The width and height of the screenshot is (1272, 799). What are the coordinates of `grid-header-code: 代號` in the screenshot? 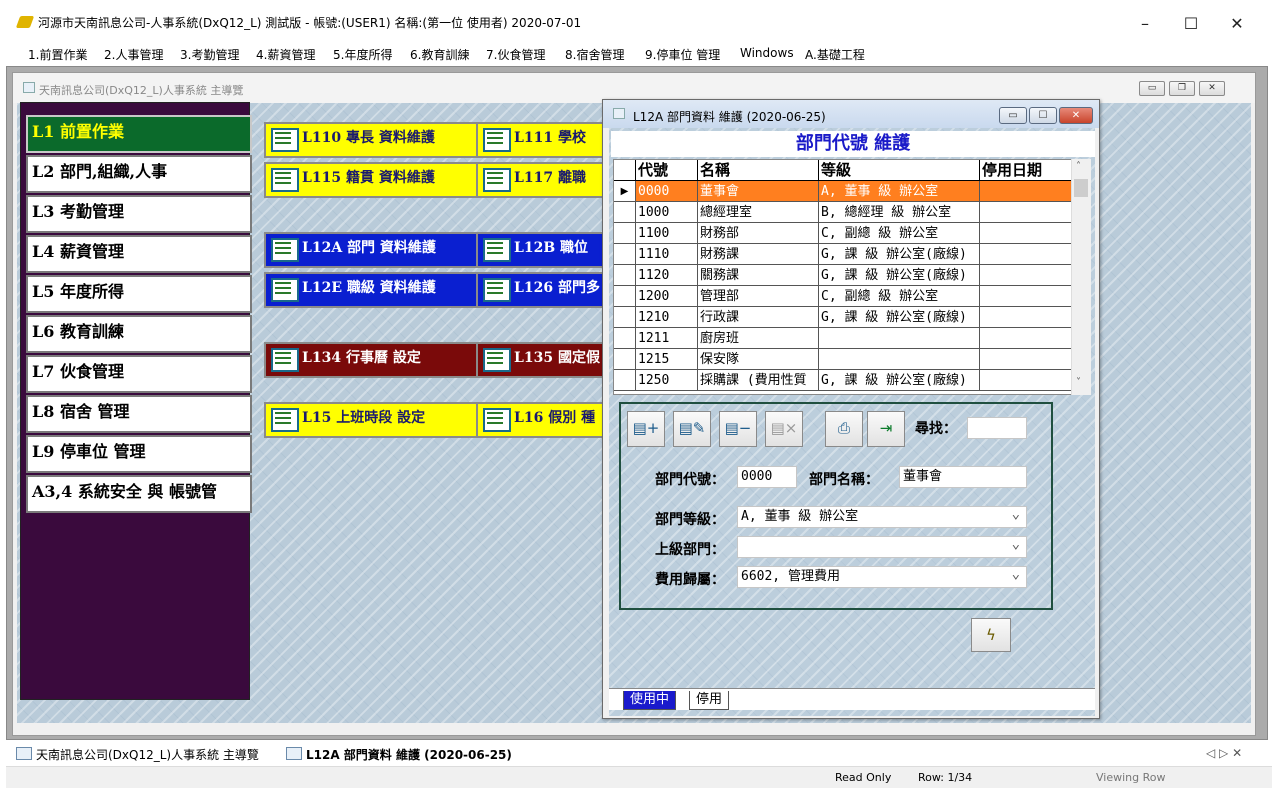 It's located at (667, 170).